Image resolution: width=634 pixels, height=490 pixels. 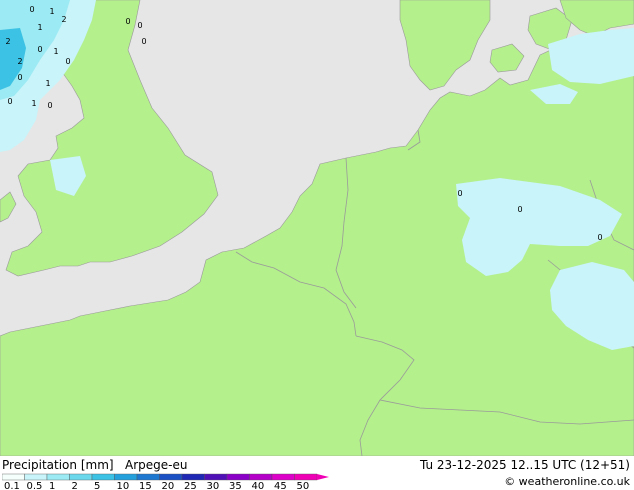 I want to click on legend-label: 2, so click(x=75, y=485).